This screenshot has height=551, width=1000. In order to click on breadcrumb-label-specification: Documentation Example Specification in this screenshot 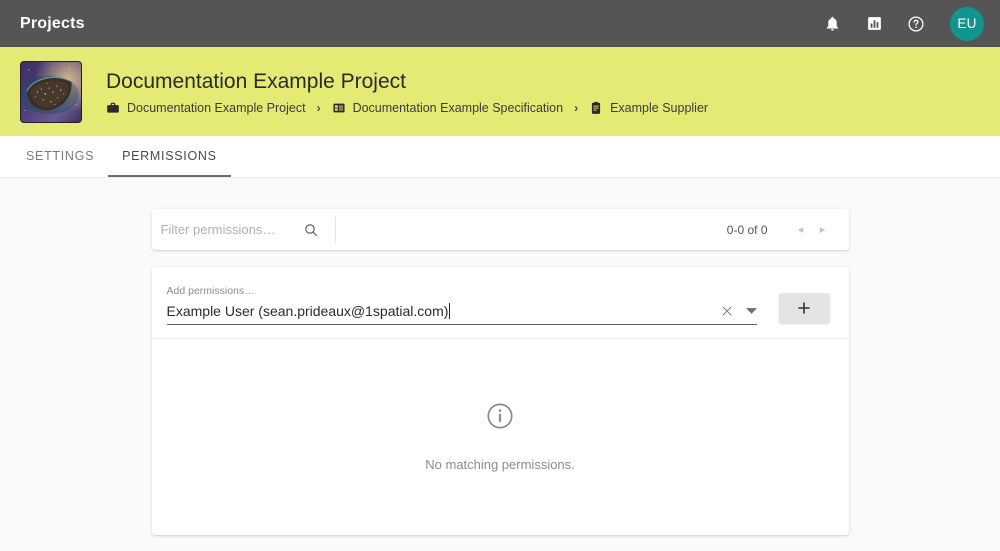, I will do `click(458, 107)`.